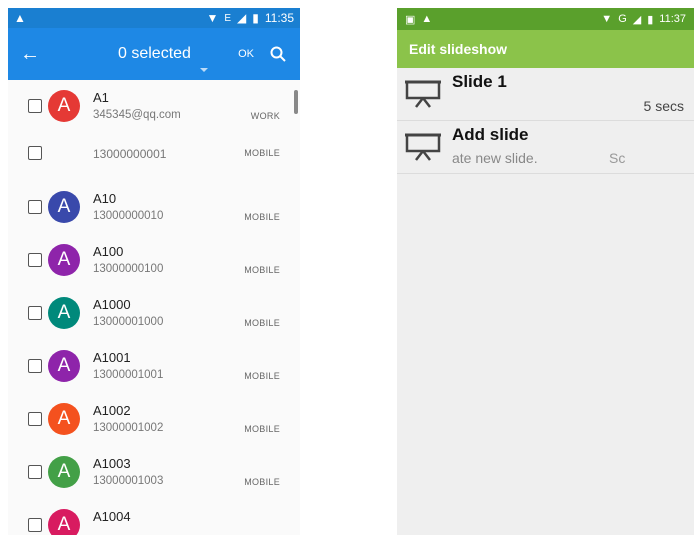 This screenshot has width=694, height=535. I want to click on back-button: ←, so click(30, 54).